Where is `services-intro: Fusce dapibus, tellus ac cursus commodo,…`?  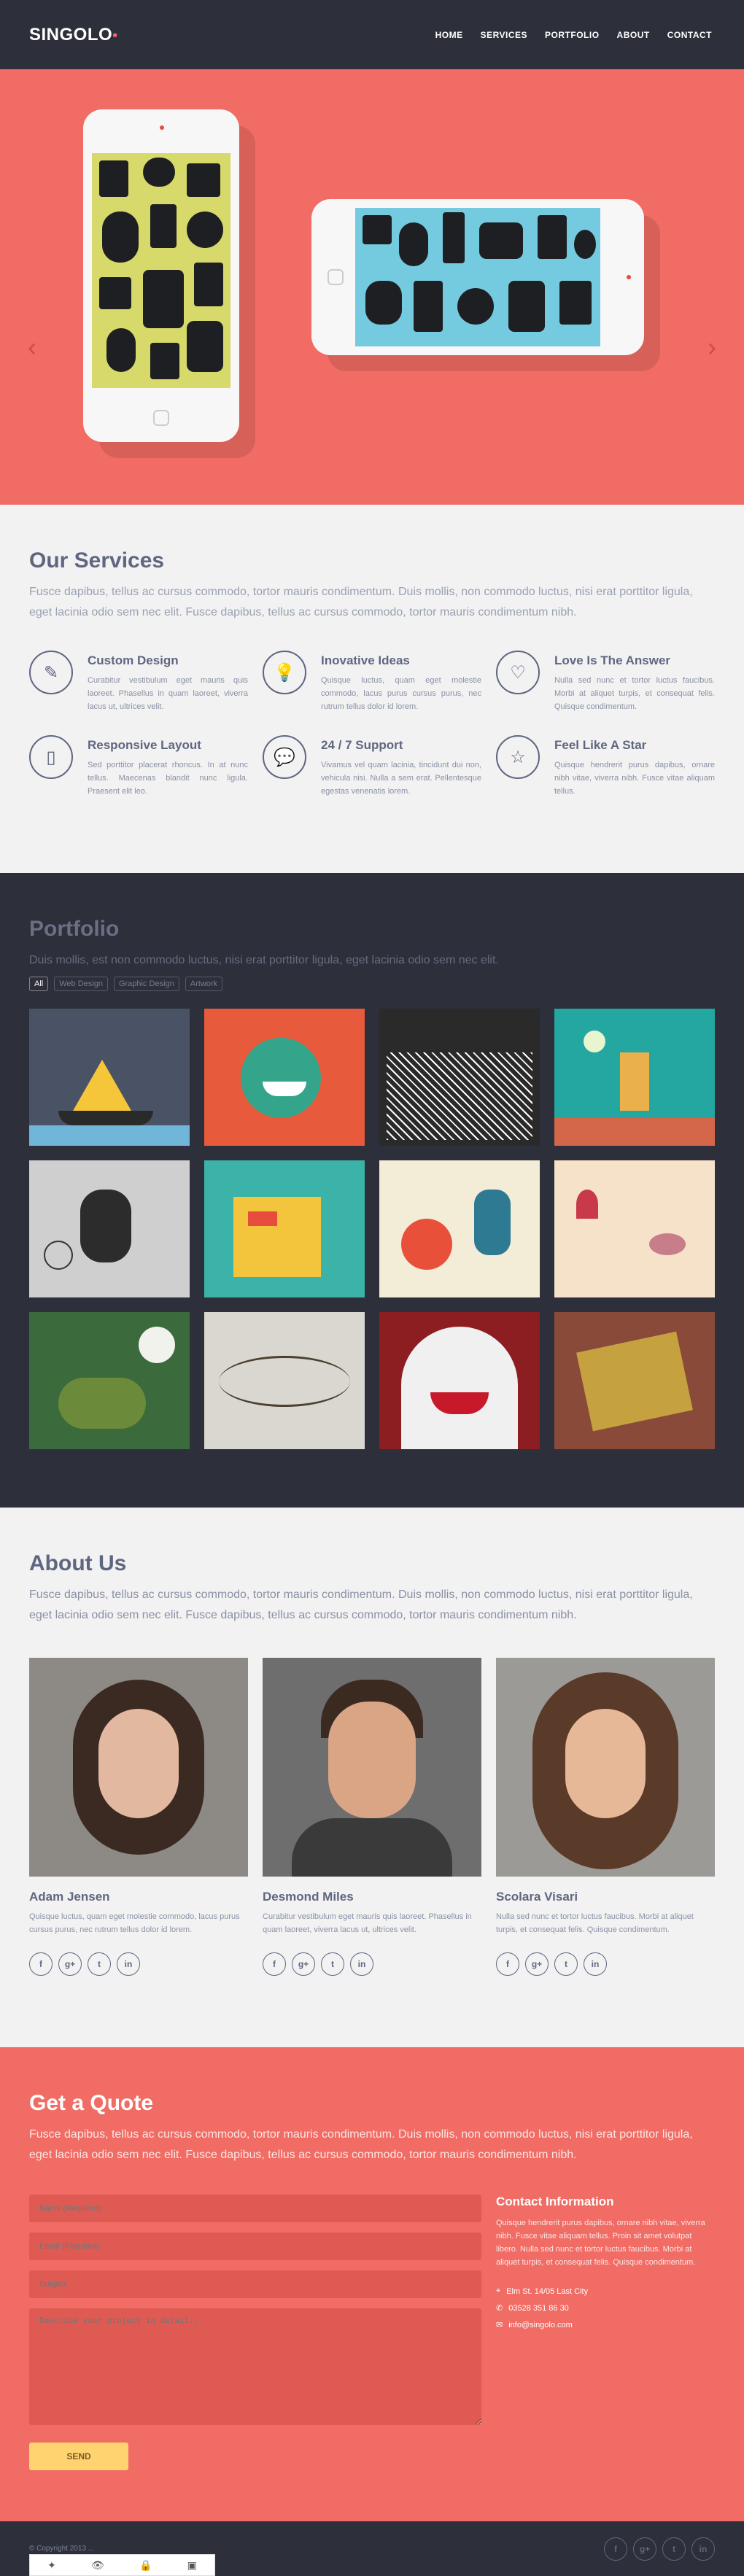 services-intro: Fusce dapibus, tellus ac cursus commodo,… is located at coordinates (361, 602).